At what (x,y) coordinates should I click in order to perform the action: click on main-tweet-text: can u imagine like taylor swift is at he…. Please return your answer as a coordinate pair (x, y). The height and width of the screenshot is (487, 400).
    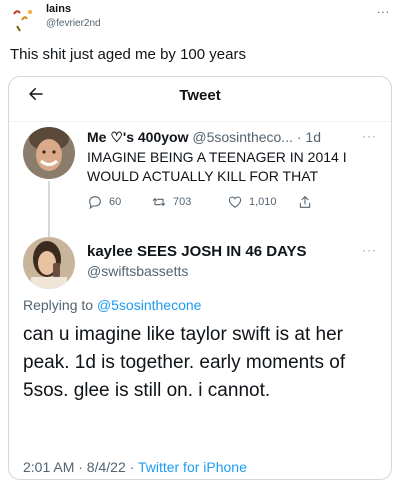
    Looking at the image, I should click on (184, 362).